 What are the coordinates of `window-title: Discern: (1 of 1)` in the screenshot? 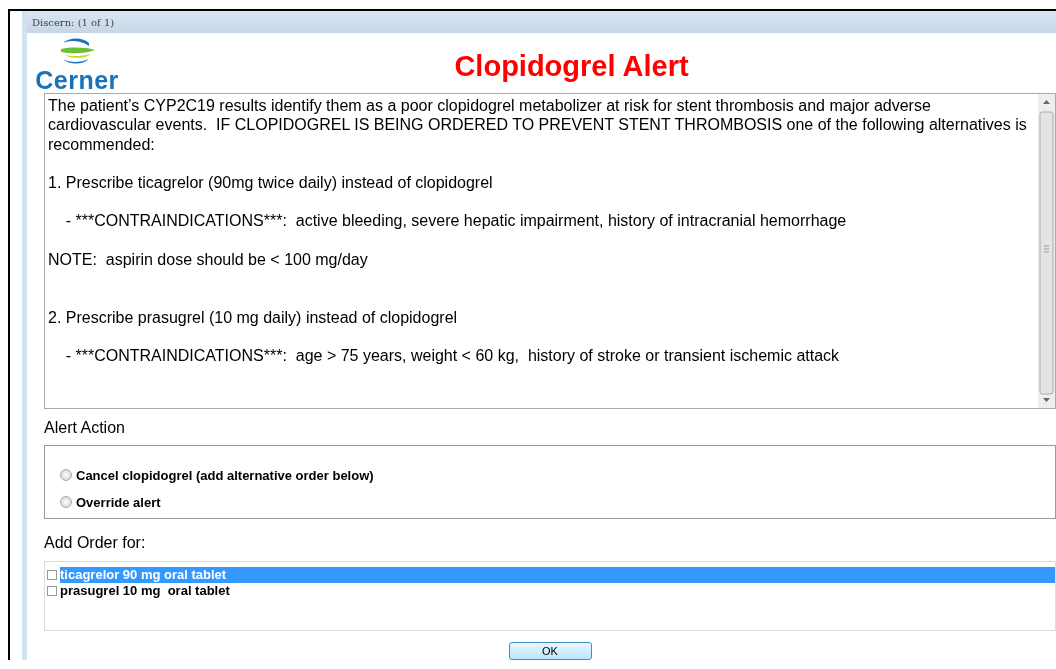 It's located at (541, 22).